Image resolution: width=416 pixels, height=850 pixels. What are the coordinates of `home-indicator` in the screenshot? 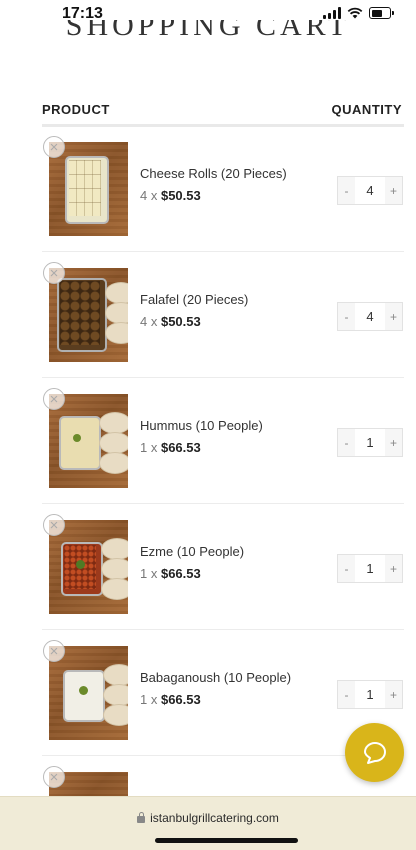 It's located at (226, 840).